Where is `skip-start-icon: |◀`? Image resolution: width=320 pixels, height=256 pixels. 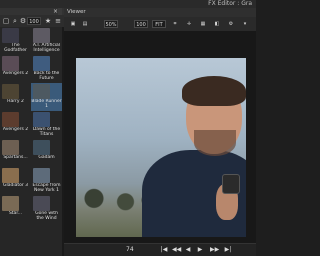
skip-start-icon: |◀ is located at coordinates (164, 250).